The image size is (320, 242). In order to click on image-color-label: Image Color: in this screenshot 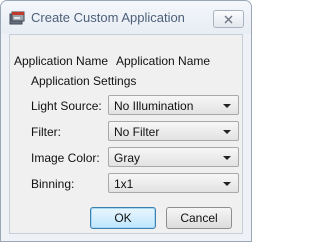, I will do `click(65, 158)`.